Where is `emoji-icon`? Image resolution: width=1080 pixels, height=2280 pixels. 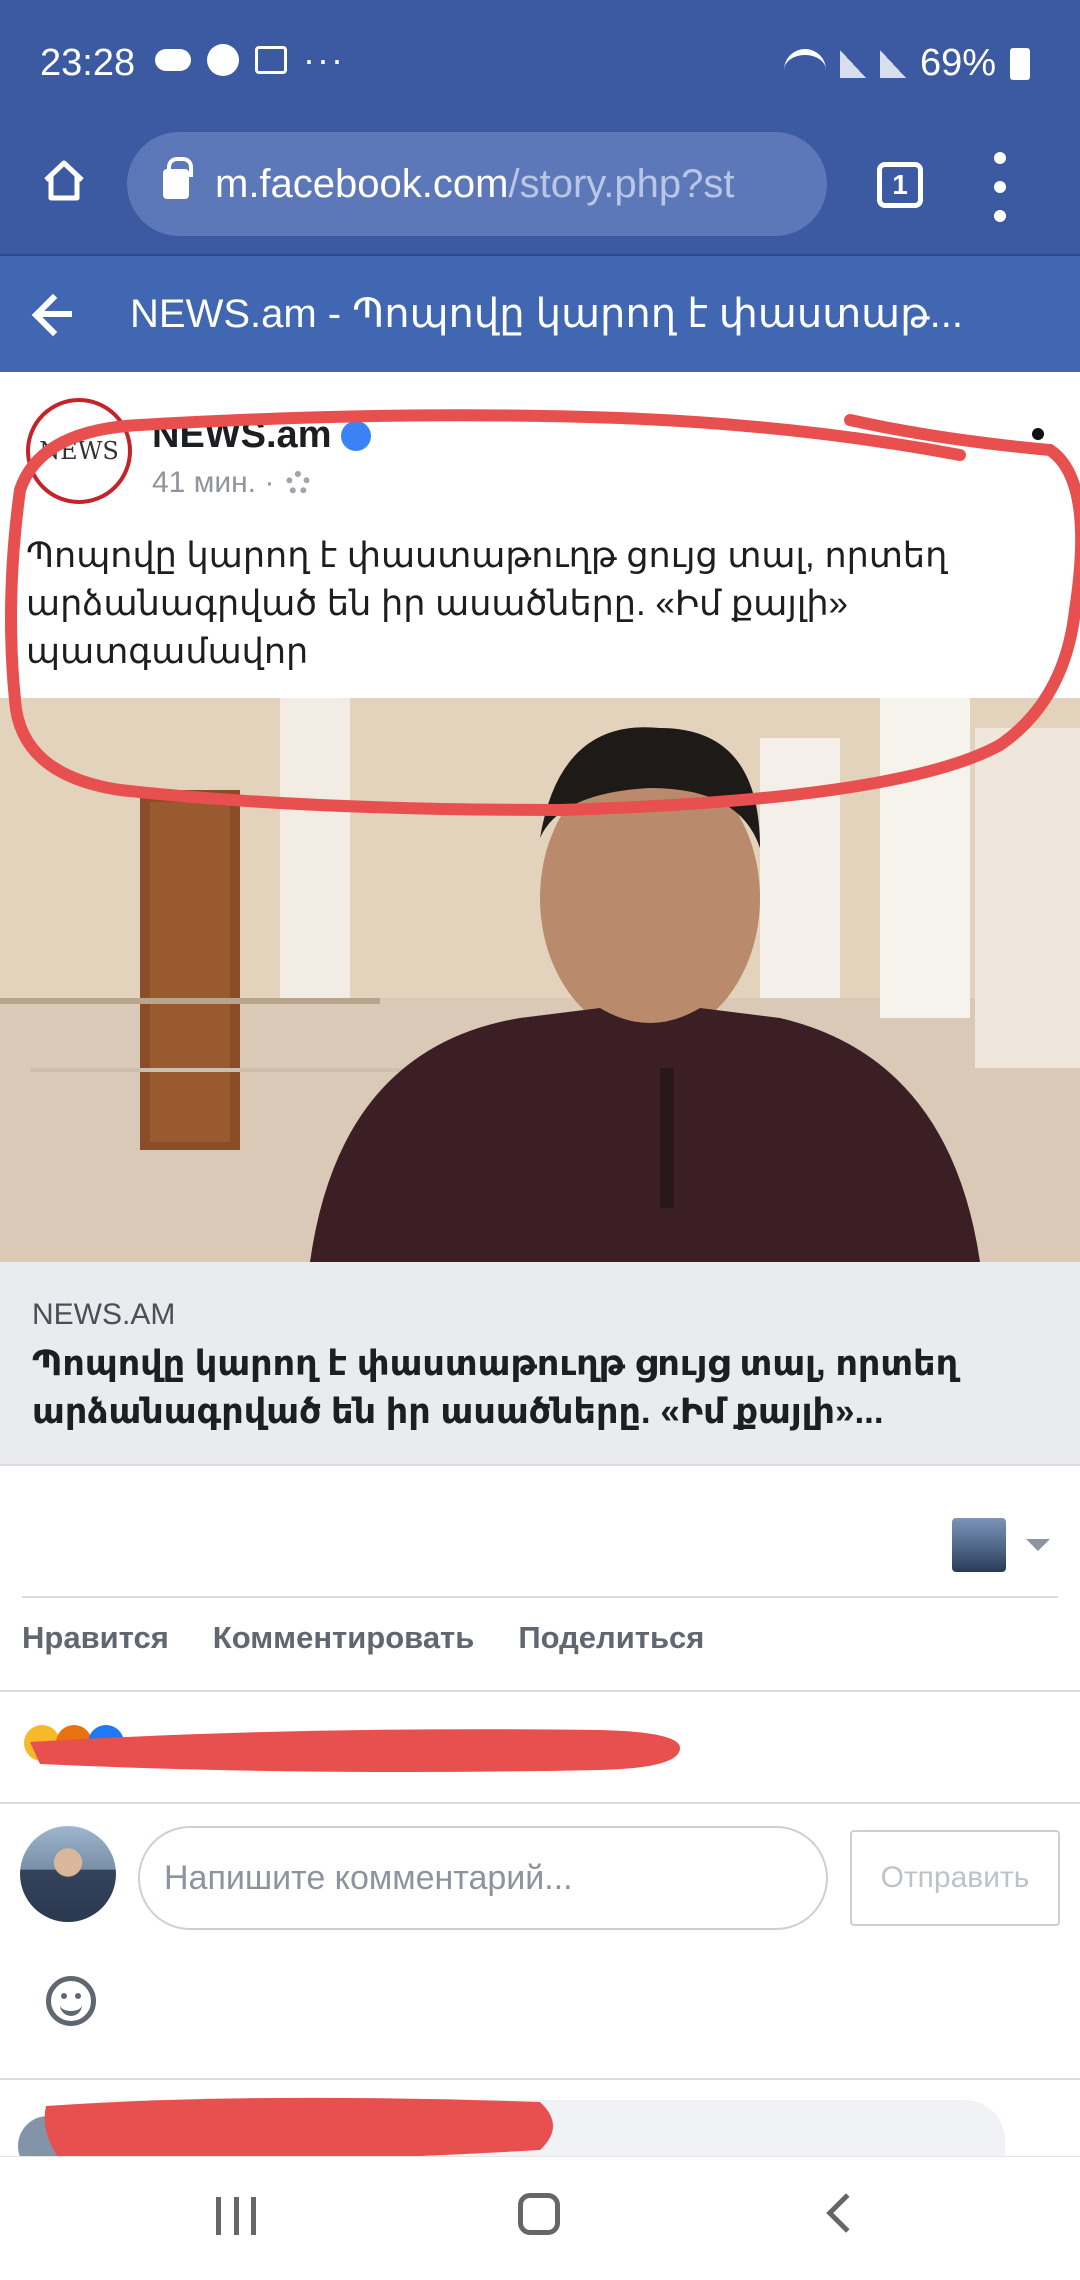 emoji-icon is located at coordinates (71, 2001).